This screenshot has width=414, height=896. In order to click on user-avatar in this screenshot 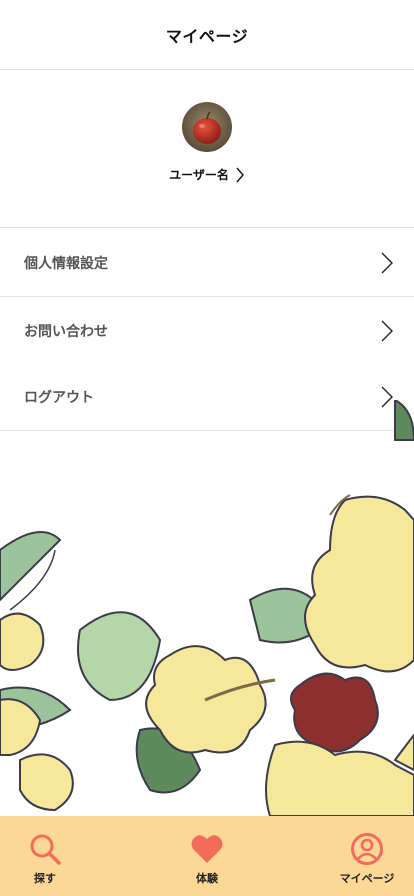, I will do `click(207, 127)`.